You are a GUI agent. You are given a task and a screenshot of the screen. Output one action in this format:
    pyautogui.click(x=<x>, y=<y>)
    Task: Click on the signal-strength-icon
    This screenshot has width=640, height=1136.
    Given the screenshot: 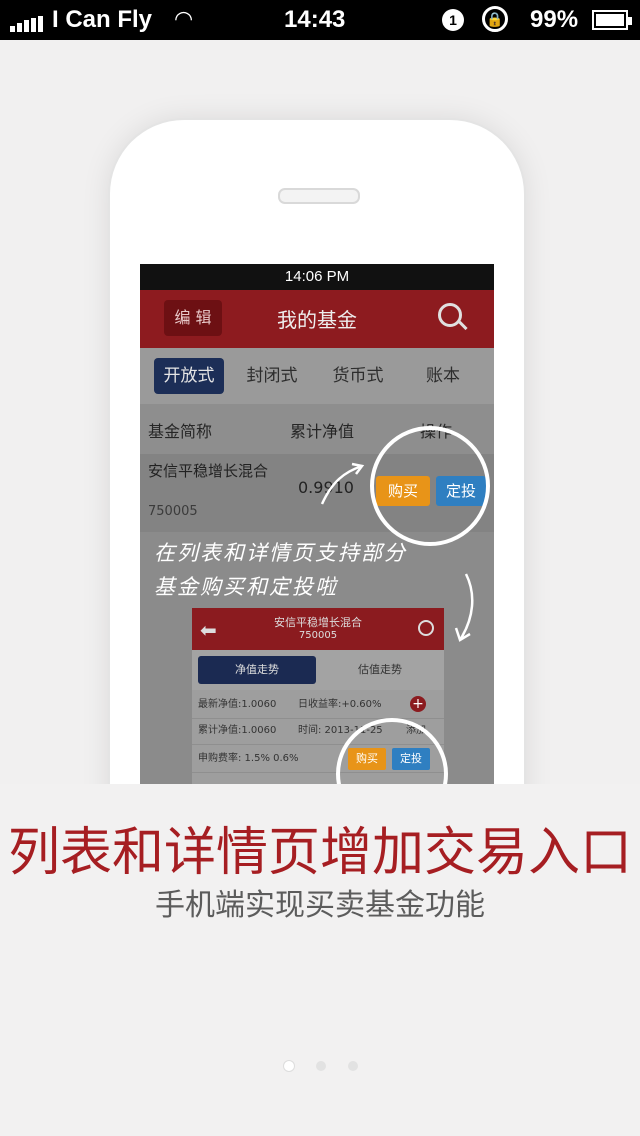 What is the action you would take?
    pyautogui.click(x=27, y=23)
    